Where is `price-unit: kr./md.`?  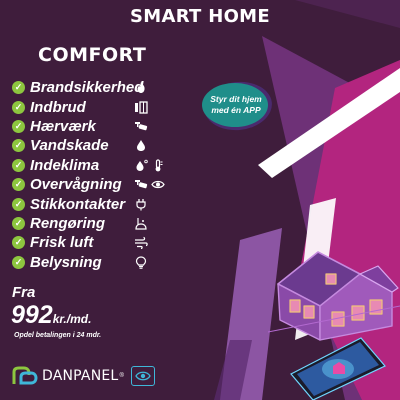
price-unit: kr./md. is located at coordinates (72, 319).